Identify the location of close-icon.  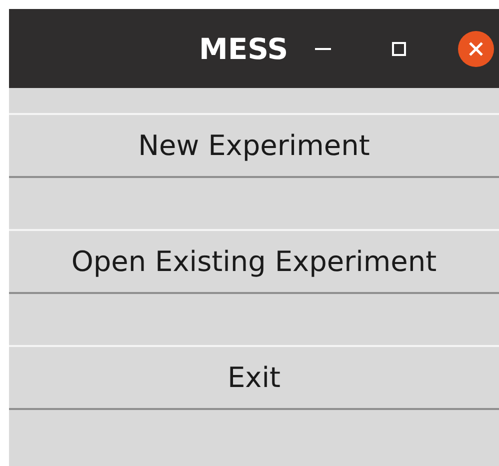
(476, 48).